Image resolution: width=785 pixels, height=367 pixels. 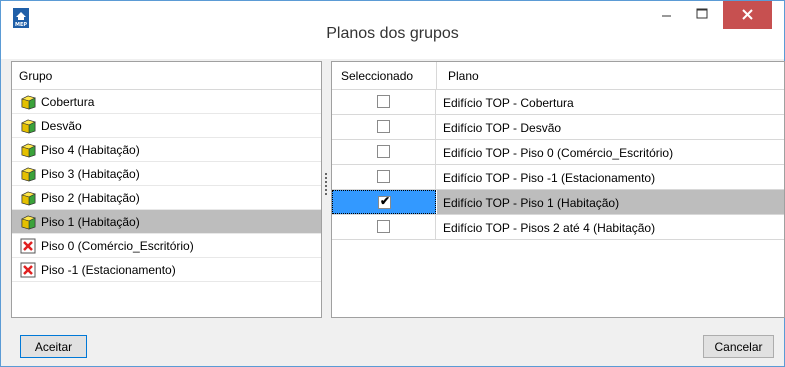 I want to click on close-icon, so click(x=747, y=14).